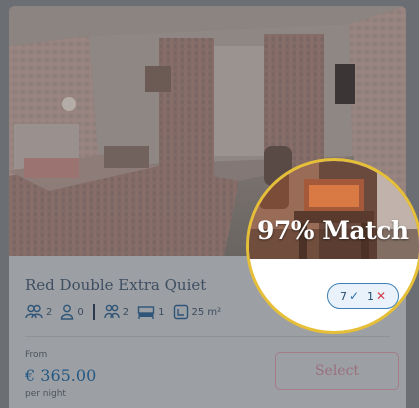 The image size is (419, 408). What do you see at coordinates (61, 375) in the screenshot?
I see `price-value: € 365.00` at bounding box center [61, 375].